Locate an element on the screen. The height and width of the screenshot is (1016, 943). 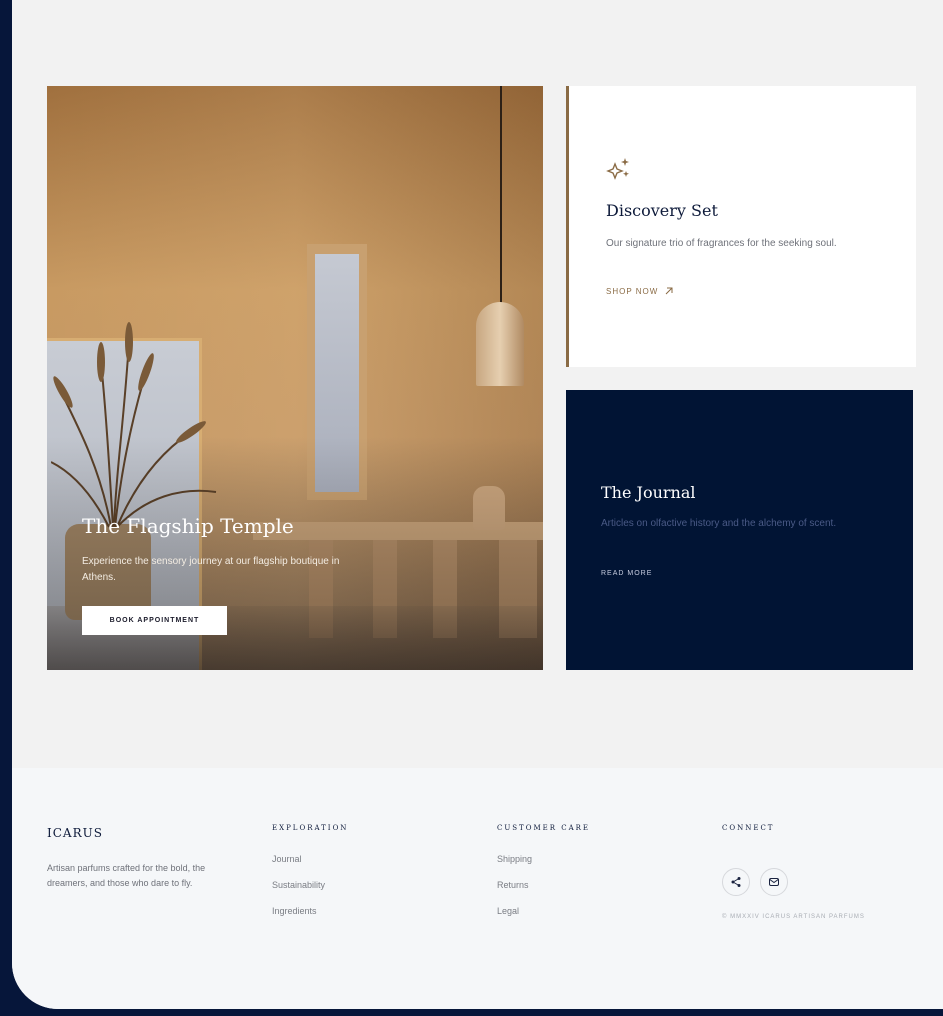
mail-button is located at coordinates (774, 882).